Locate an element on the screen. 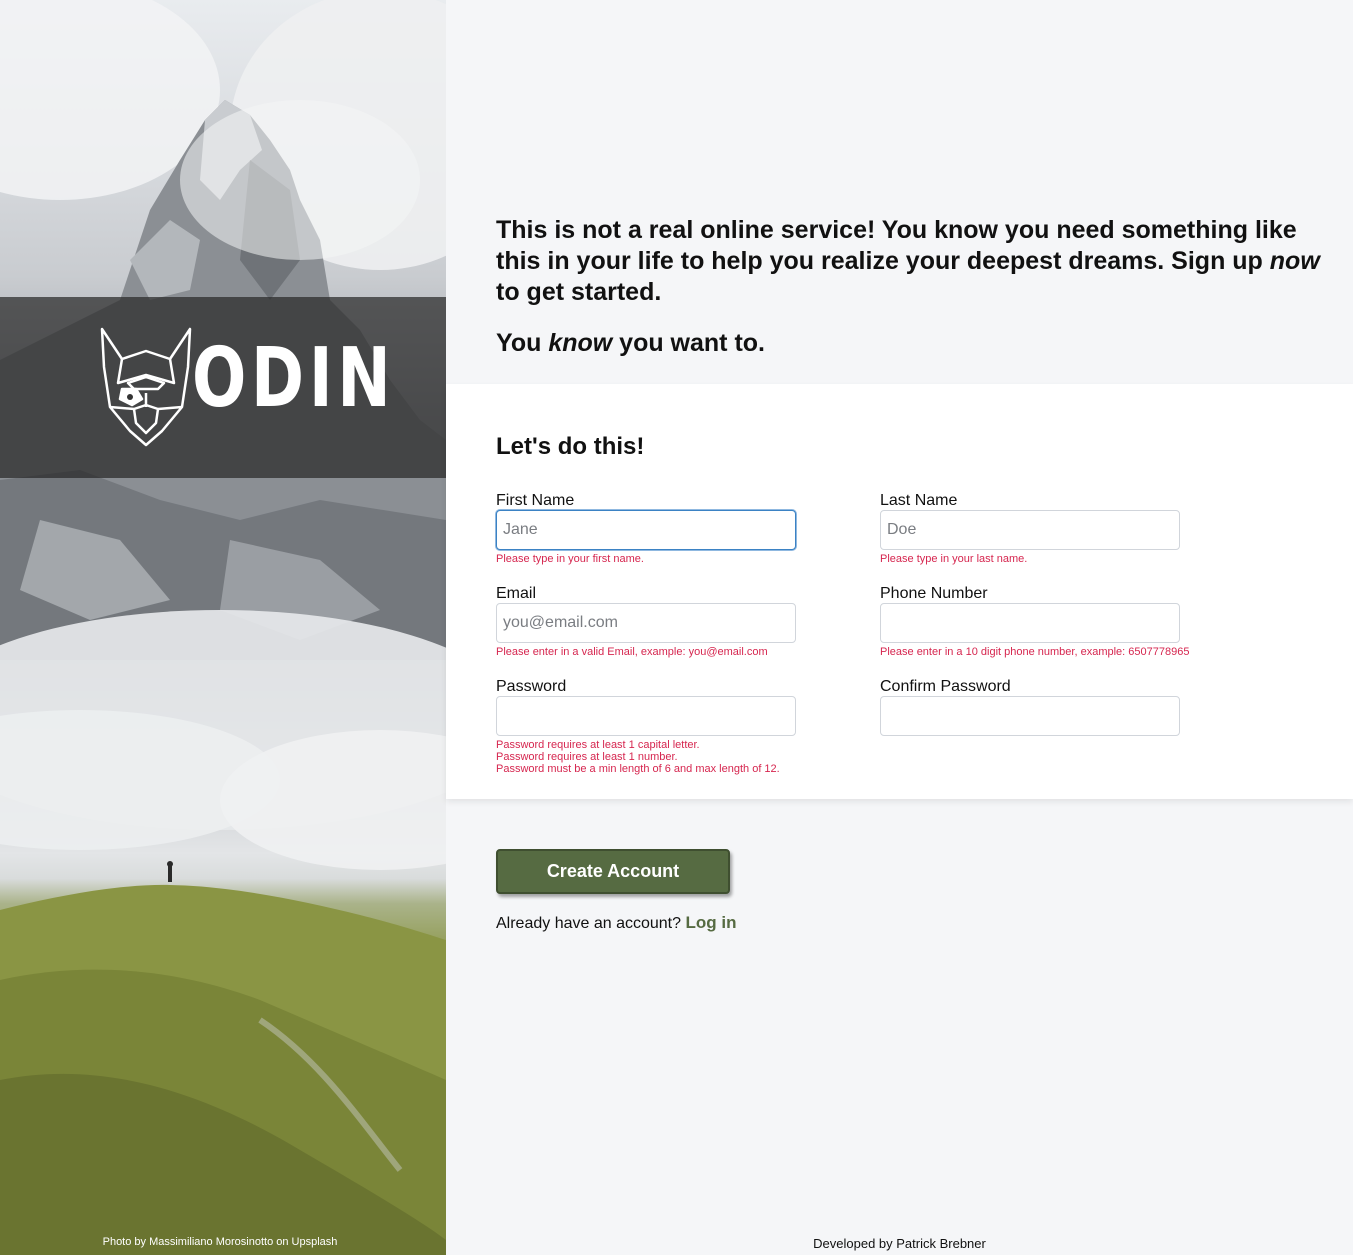 Image resolution: width=1353 pixels, height=1255 pixels. first-name-input is located at coordinates (646, 530).